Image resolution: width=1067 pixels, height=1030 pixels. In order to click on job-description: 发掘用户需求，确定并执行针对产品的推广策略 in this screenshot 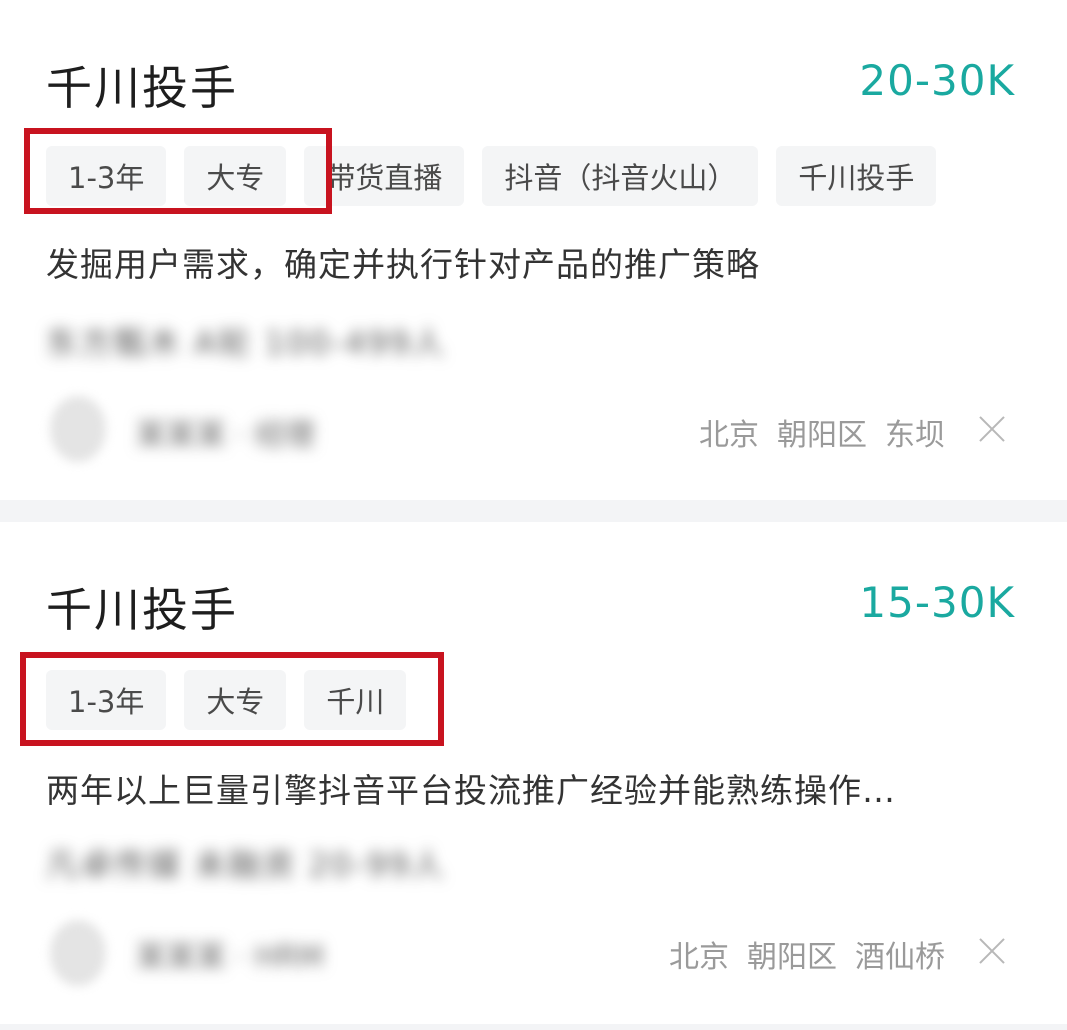, I will do `click(403, 264)`.